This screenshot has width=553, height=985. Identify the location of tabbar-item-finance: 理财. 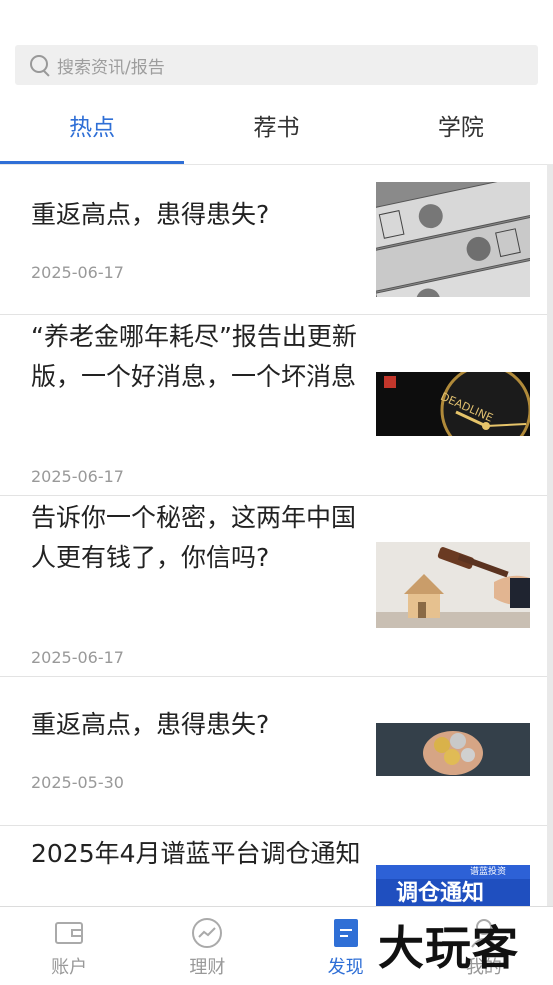
(207, 946).